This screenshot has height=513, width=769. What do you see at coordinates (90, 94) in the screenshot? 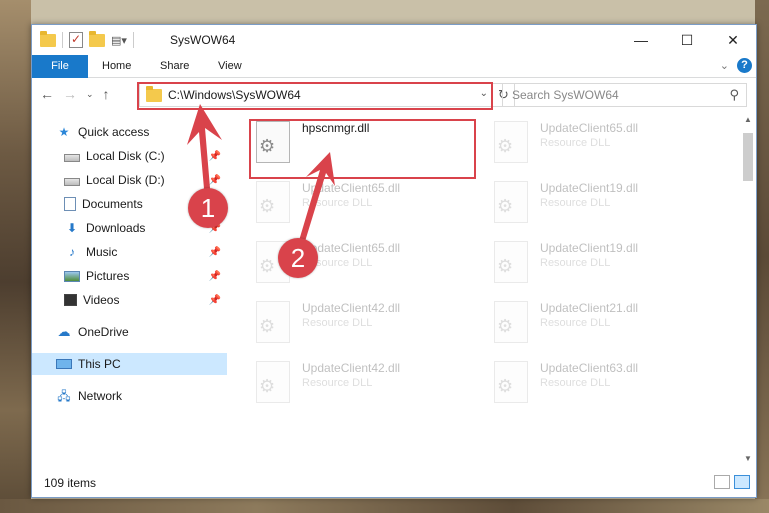
I see `recent-locations-button: ⌄` at bounding box center [90, 94].